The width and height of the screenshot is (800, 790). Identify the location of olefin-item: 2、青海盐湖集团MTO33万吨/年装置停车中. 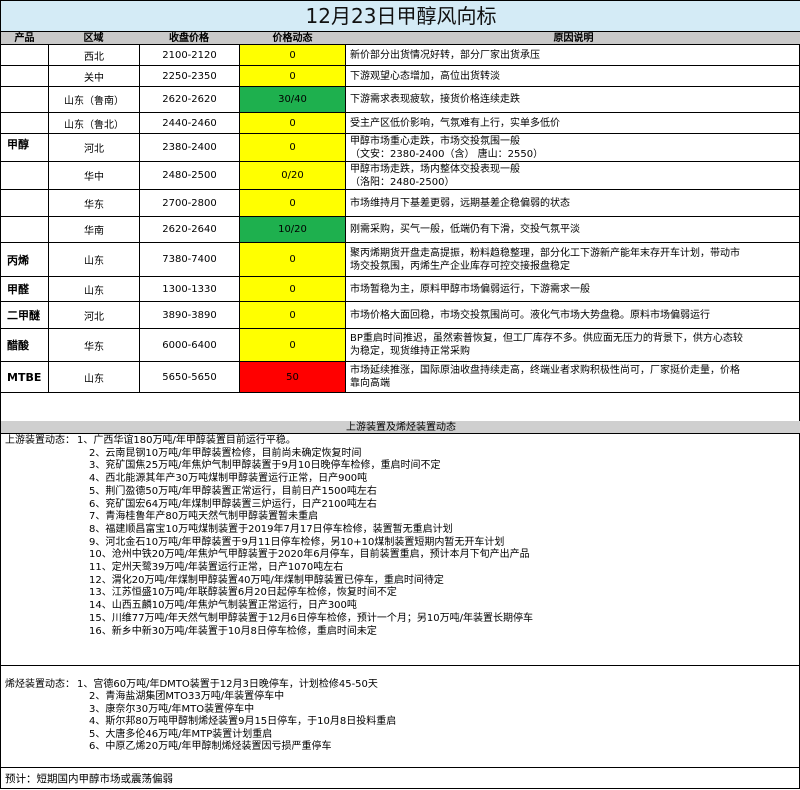
(187, 697).